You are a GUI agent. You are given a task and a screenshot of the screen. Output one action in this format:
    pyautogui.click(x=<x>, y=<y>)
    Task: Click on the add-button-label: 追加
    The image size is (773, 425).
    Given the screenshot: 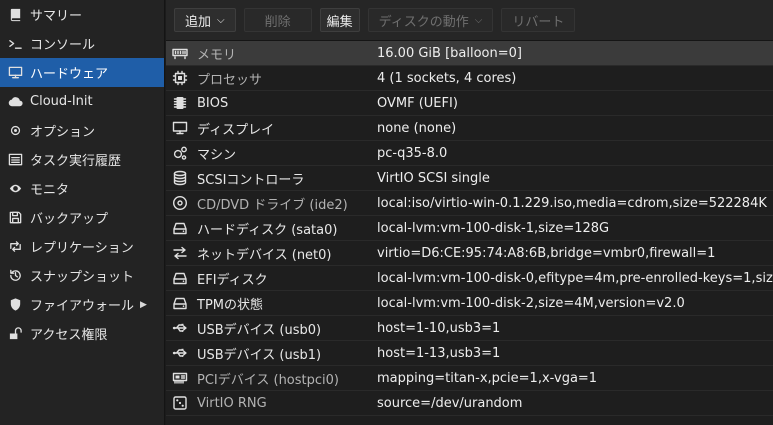 What is the action you would take?
    pyautogui.click(x=198, y=22)
    